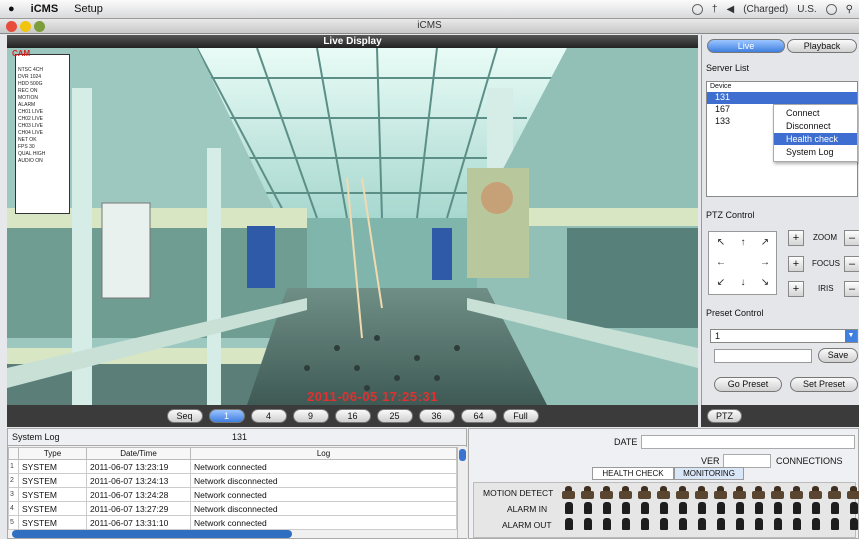 This screenshot has height=539, width=859. What do you see at coordinates (851, 289) in the screenshot?
I see `iris-minus-button: –` at bounding box center [851, 289].